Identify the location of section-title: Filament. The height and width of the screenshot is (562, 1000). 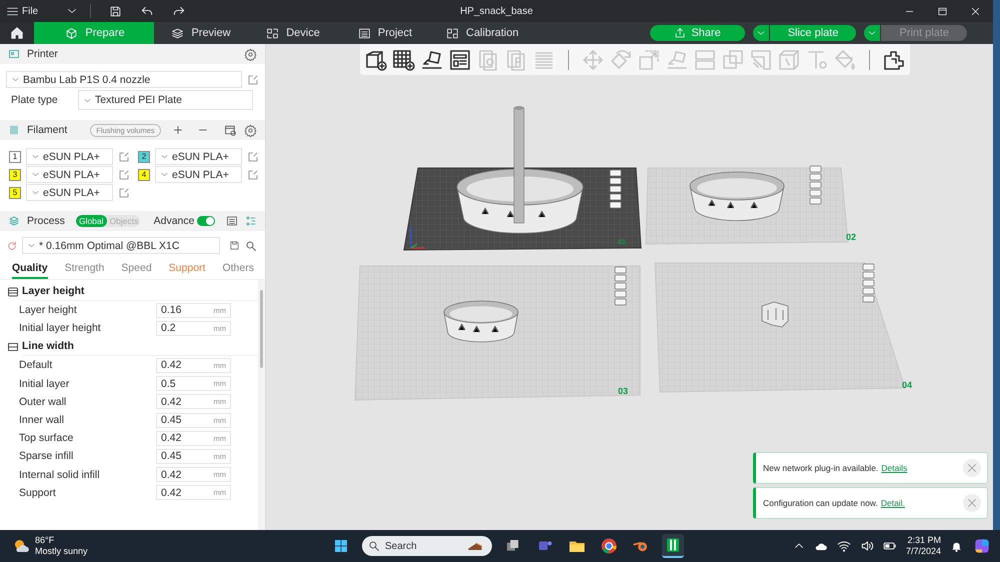
(47, 130).